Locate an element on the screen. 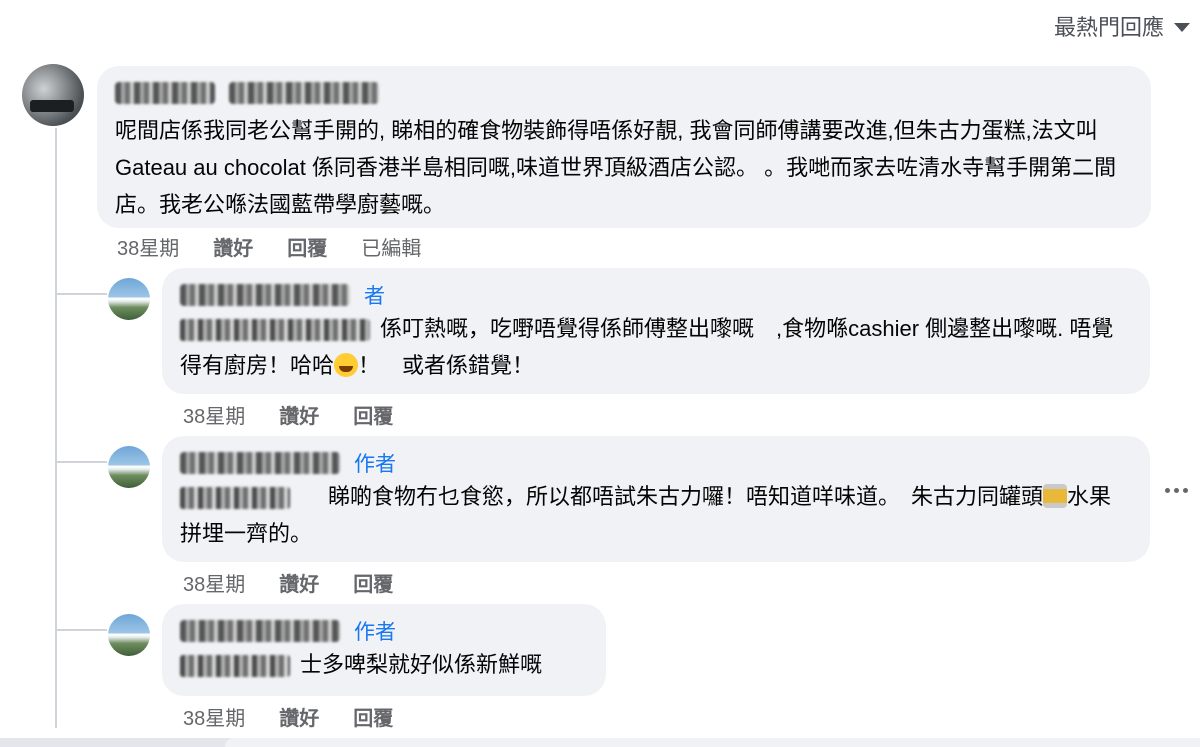 The width and height of the screenshot is (1200, 747). sort-label: 最熱門回應 is located at coordinates (1108, 27).